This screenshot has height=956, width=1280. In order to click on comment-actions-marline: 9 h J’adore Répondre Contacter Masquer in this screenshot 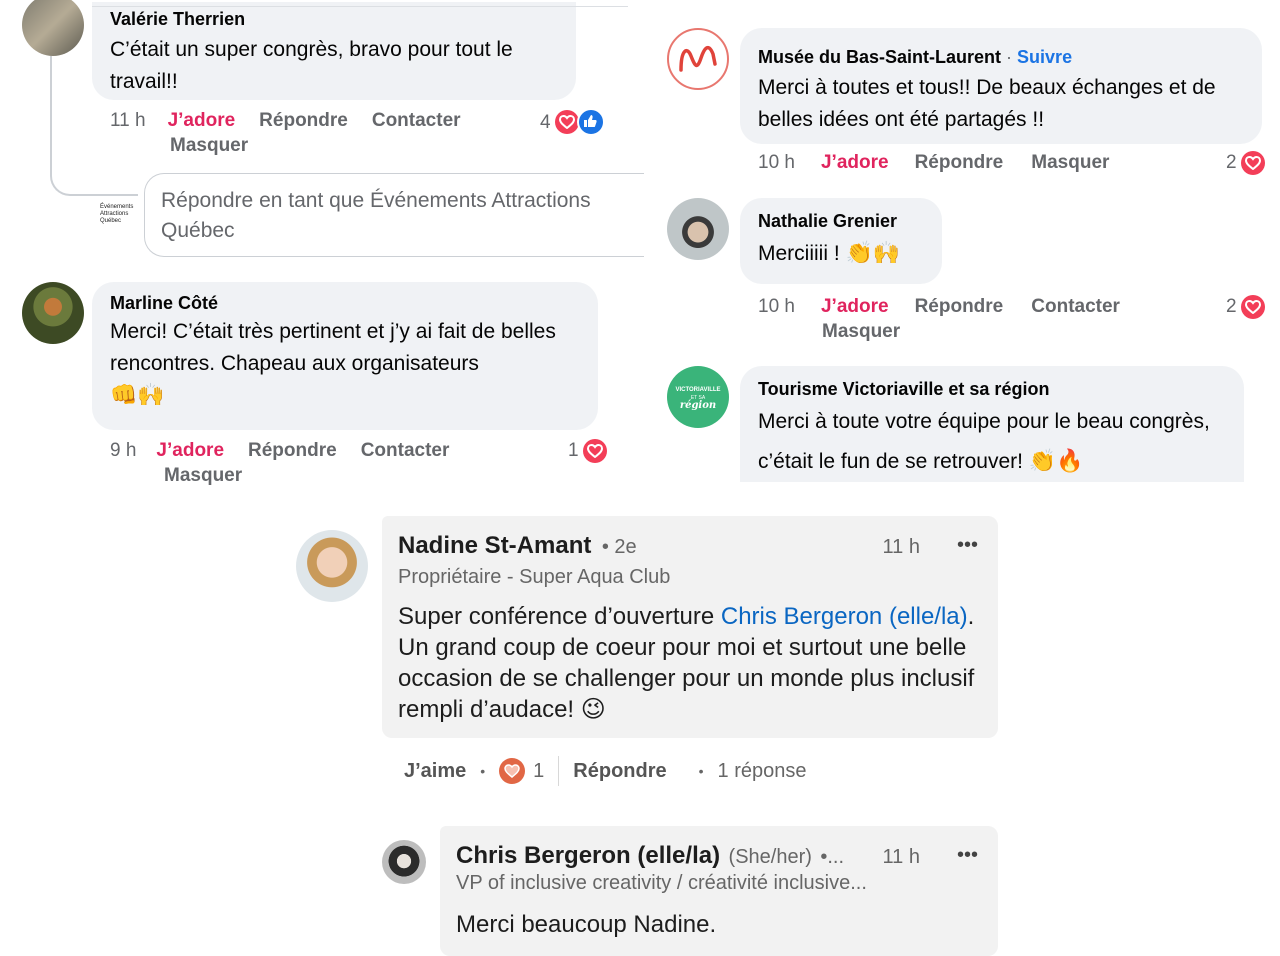, I will do `click(300, 463)`.